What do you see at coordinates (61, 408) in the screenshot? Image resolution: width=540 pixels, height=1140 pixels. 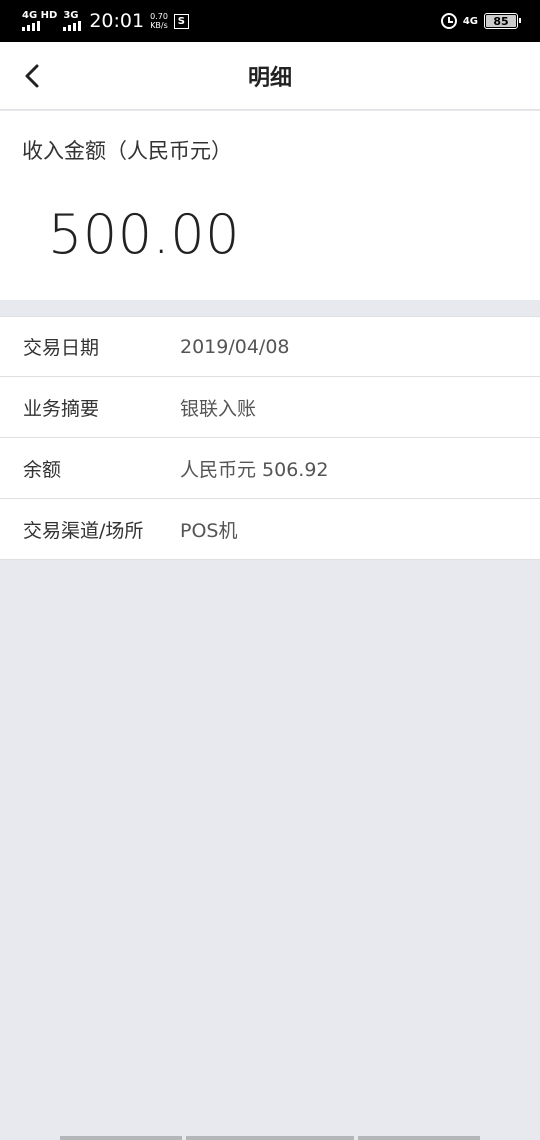 I see `detail-label: 业务摘要` at bounding box center [61, 408].